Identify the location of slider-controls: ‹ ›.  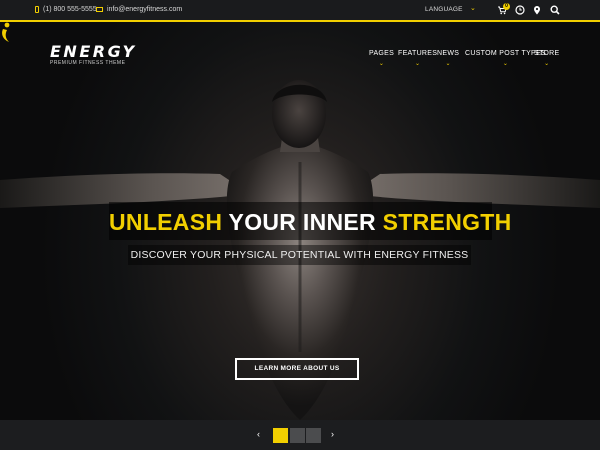
(300, 435).